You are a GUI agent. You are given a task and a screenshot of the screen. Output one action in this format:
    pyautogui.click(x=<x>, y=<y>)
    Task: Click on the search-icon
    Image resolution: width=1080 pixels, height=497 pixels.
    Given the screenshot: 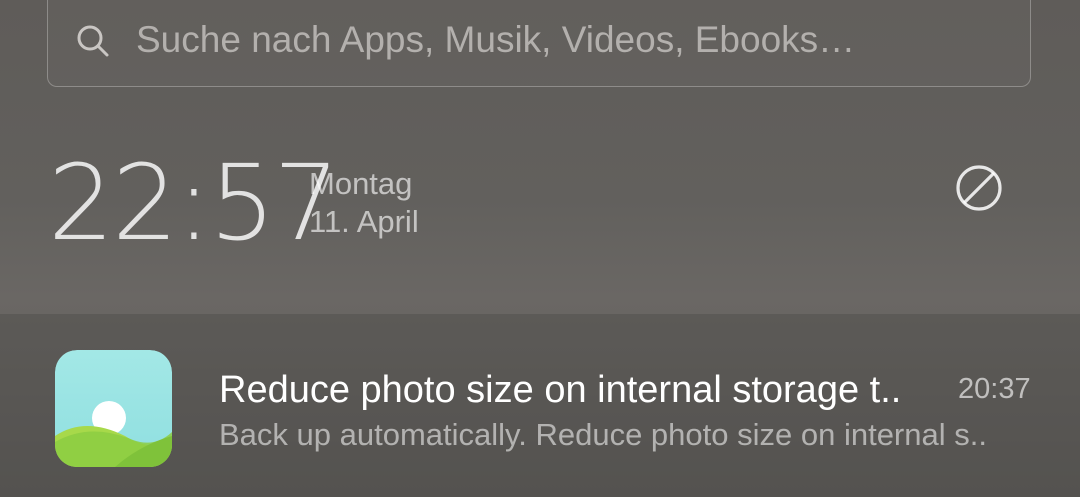 What is the action you would take?
    pyautogui.click(x=93, y=41)
    